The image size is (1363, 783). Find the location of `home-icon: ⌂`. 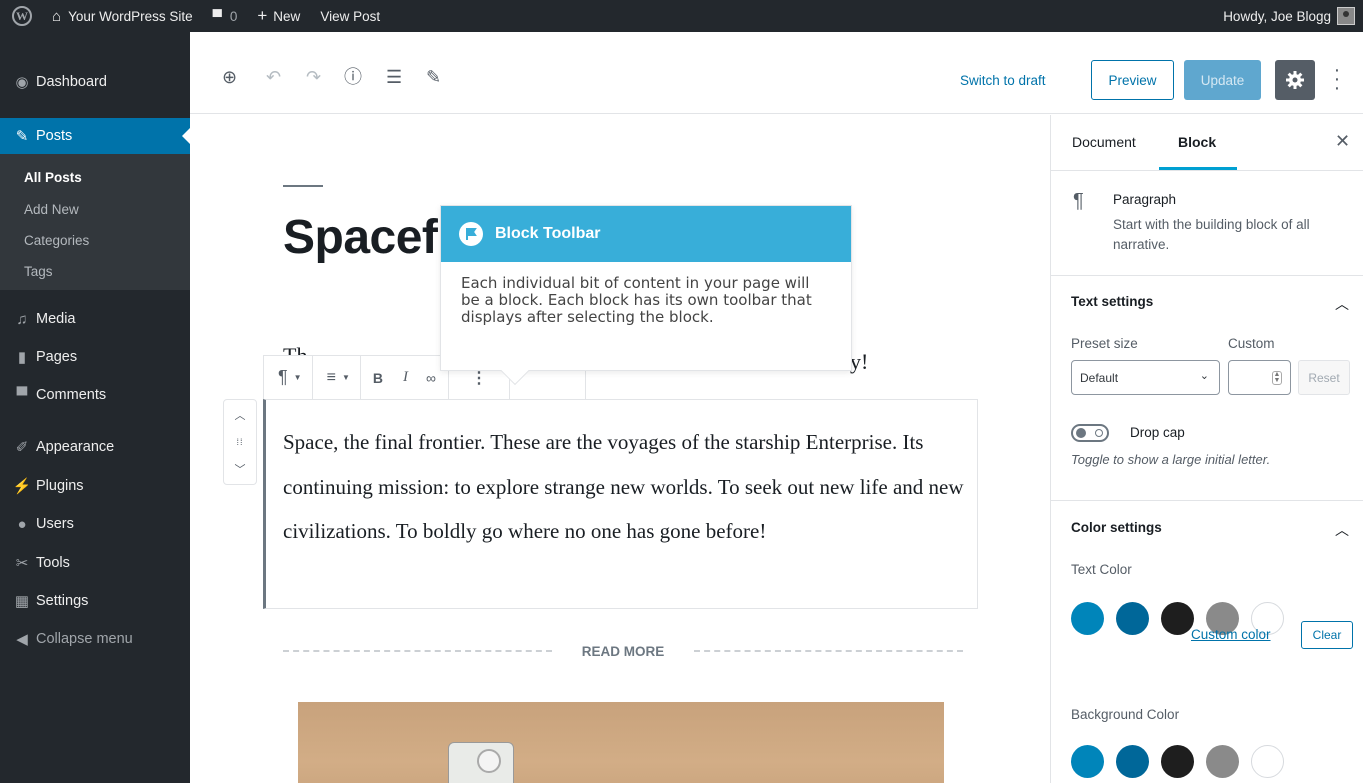

home-icon: ⌂ is located at coordinates (57, 16).